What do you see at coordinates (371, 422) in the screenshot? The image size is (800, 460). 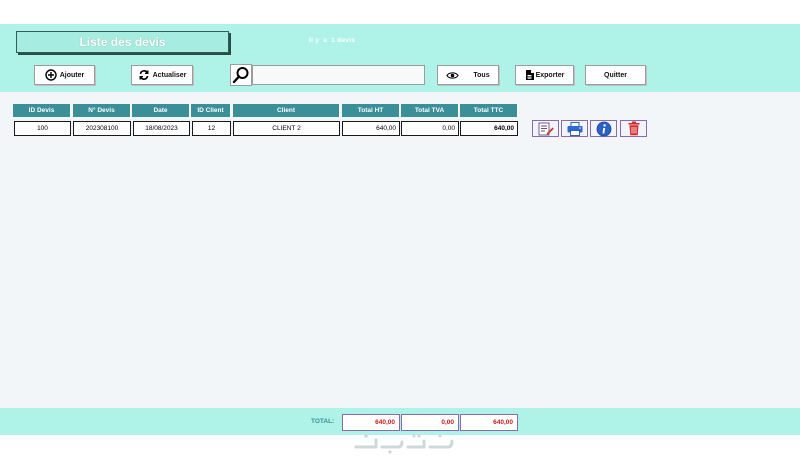 I see `total-ht-value: 640,00` at bounding box center [371, 422].